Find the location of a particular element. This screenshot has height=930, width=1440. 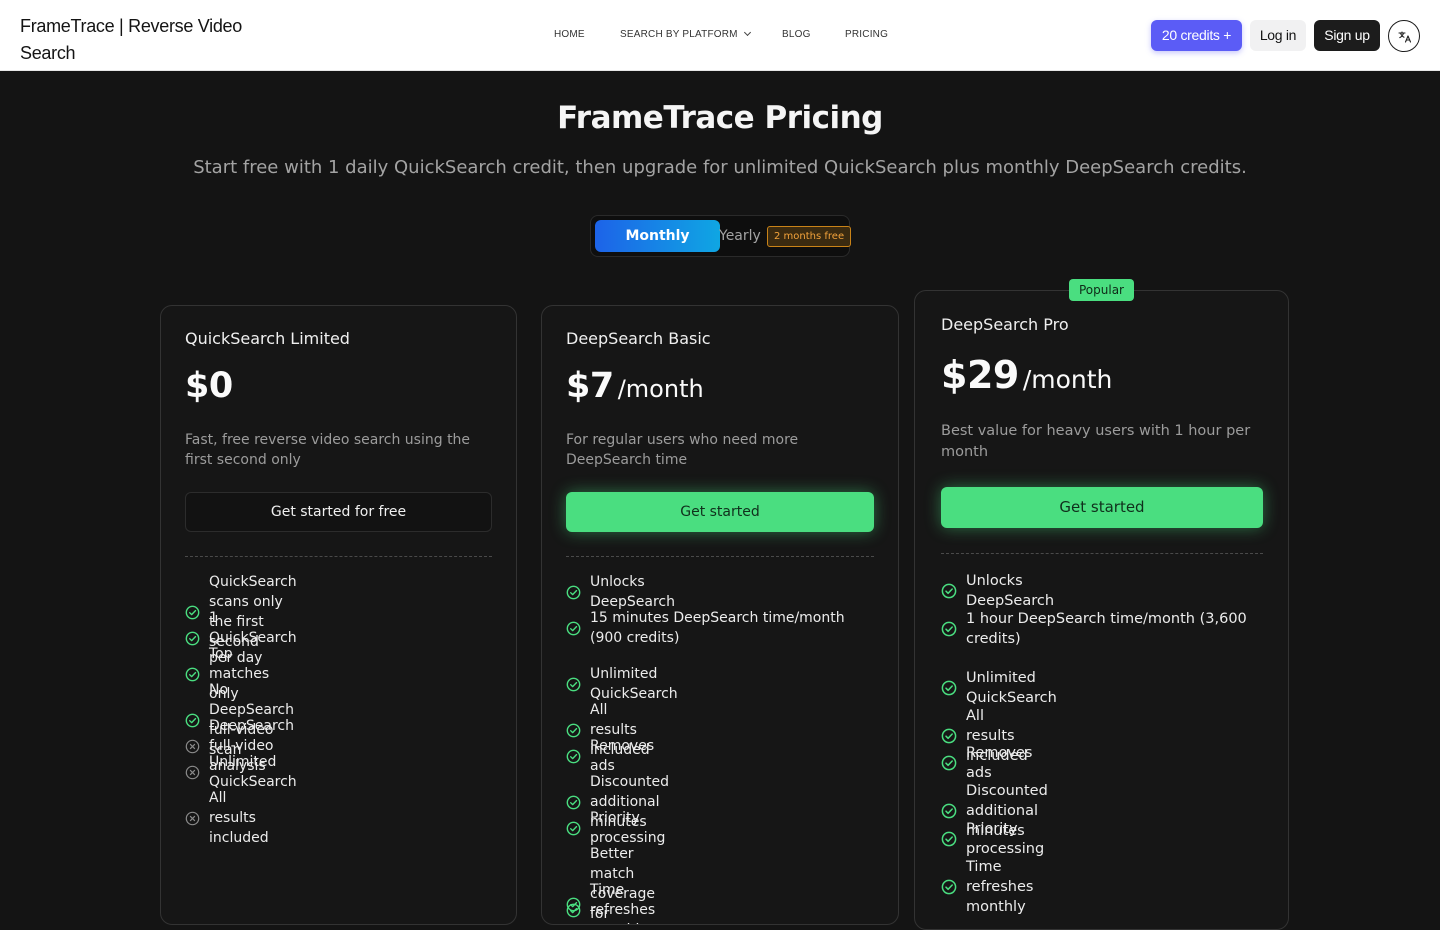

plan-price: $7/month is located at coordinates (635, 386).